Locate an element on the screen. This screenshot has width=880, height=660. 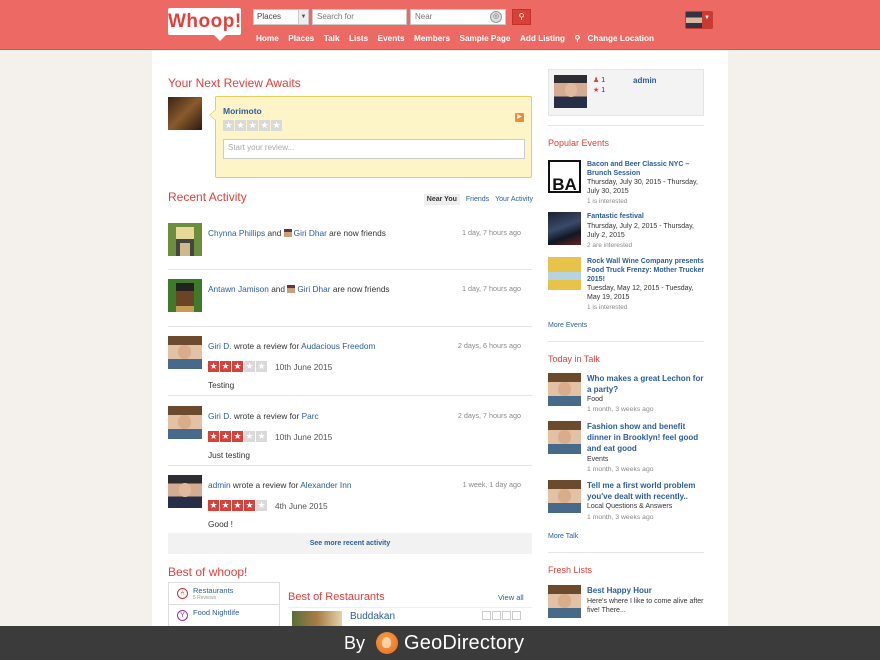
nav-sample-page: Sample Page is located at coordinates (485, 38).